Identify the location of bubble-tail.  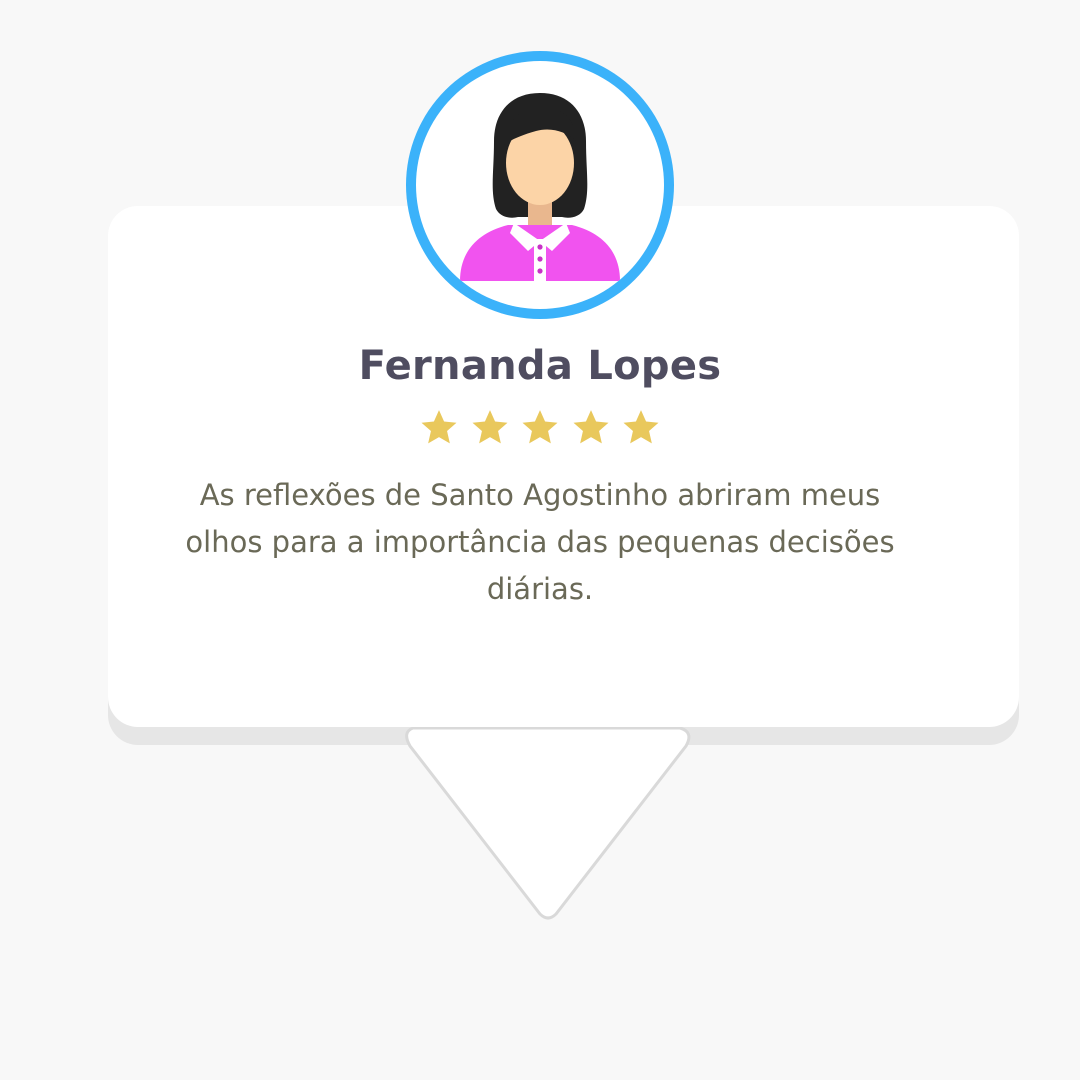
(548, 823).